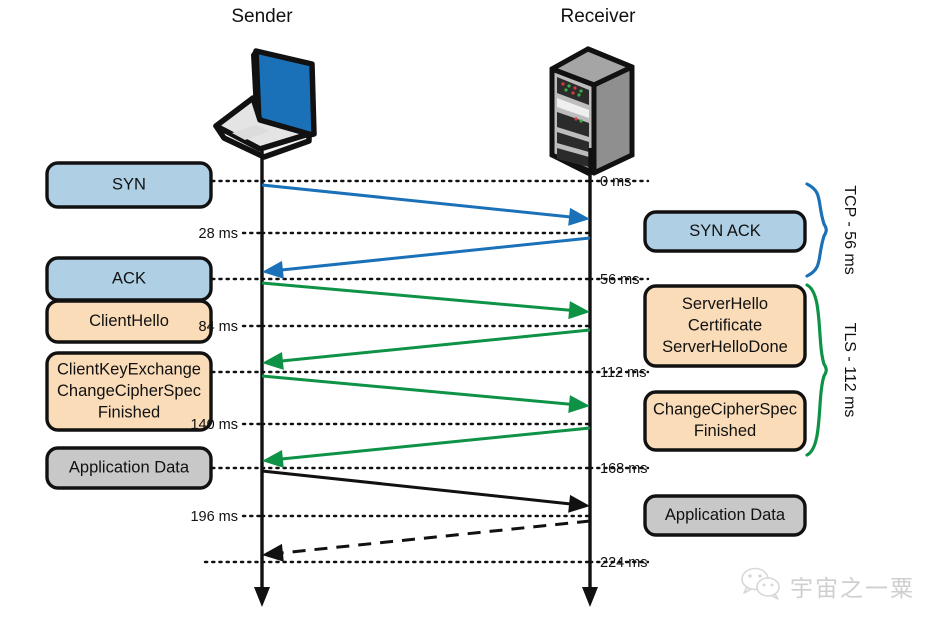 Image resolution: width=926 pixels, height=627 pixels. Describe the element at coordinates (129, 369) in the screenshot. I see `message-box-label: ClientKeyExchange` at that location.